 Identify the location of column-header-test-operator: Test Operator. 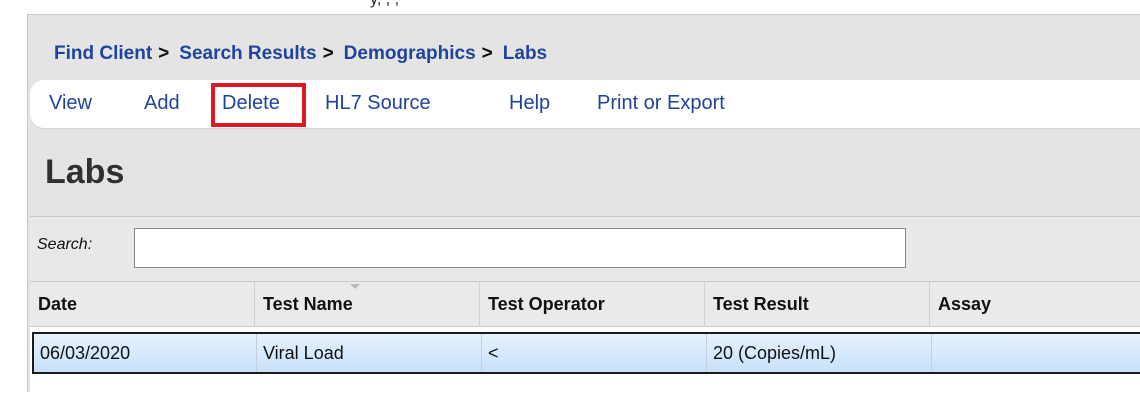
(592, 304).